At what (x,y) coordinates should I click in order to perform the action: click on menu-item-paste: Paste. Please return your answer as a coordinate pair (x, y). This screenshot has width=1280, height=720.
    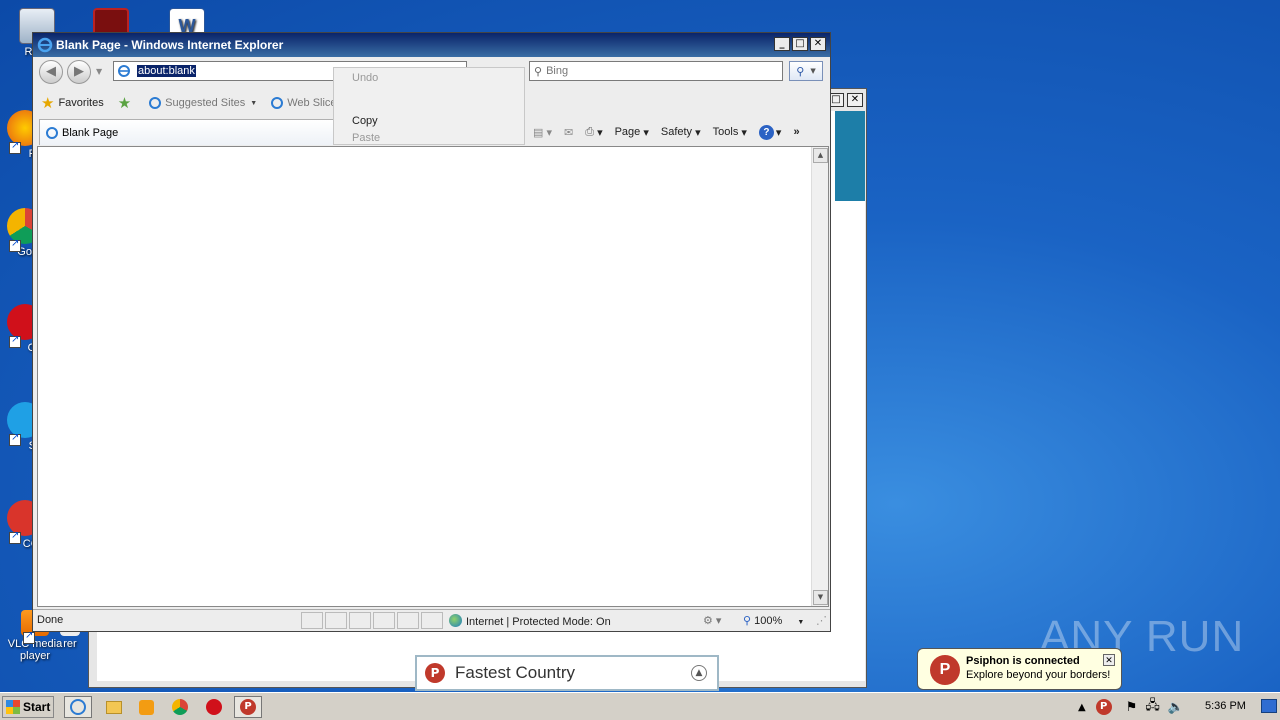
    Looking at the image, I should click on (366, 138).